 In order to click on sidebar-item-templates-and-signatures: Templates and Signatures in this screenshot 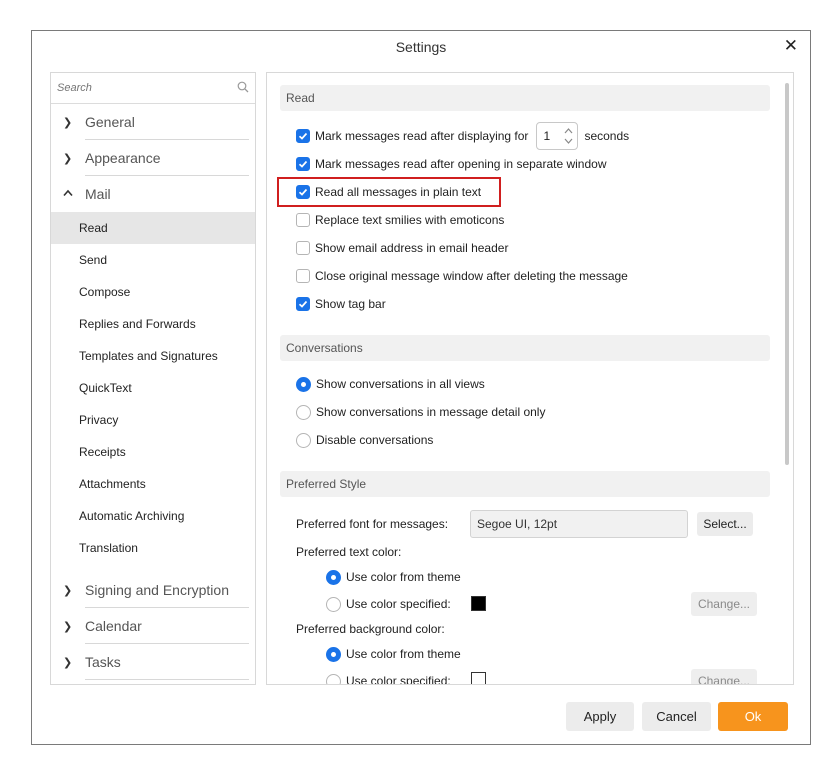, I will do `click(153, 356)`.